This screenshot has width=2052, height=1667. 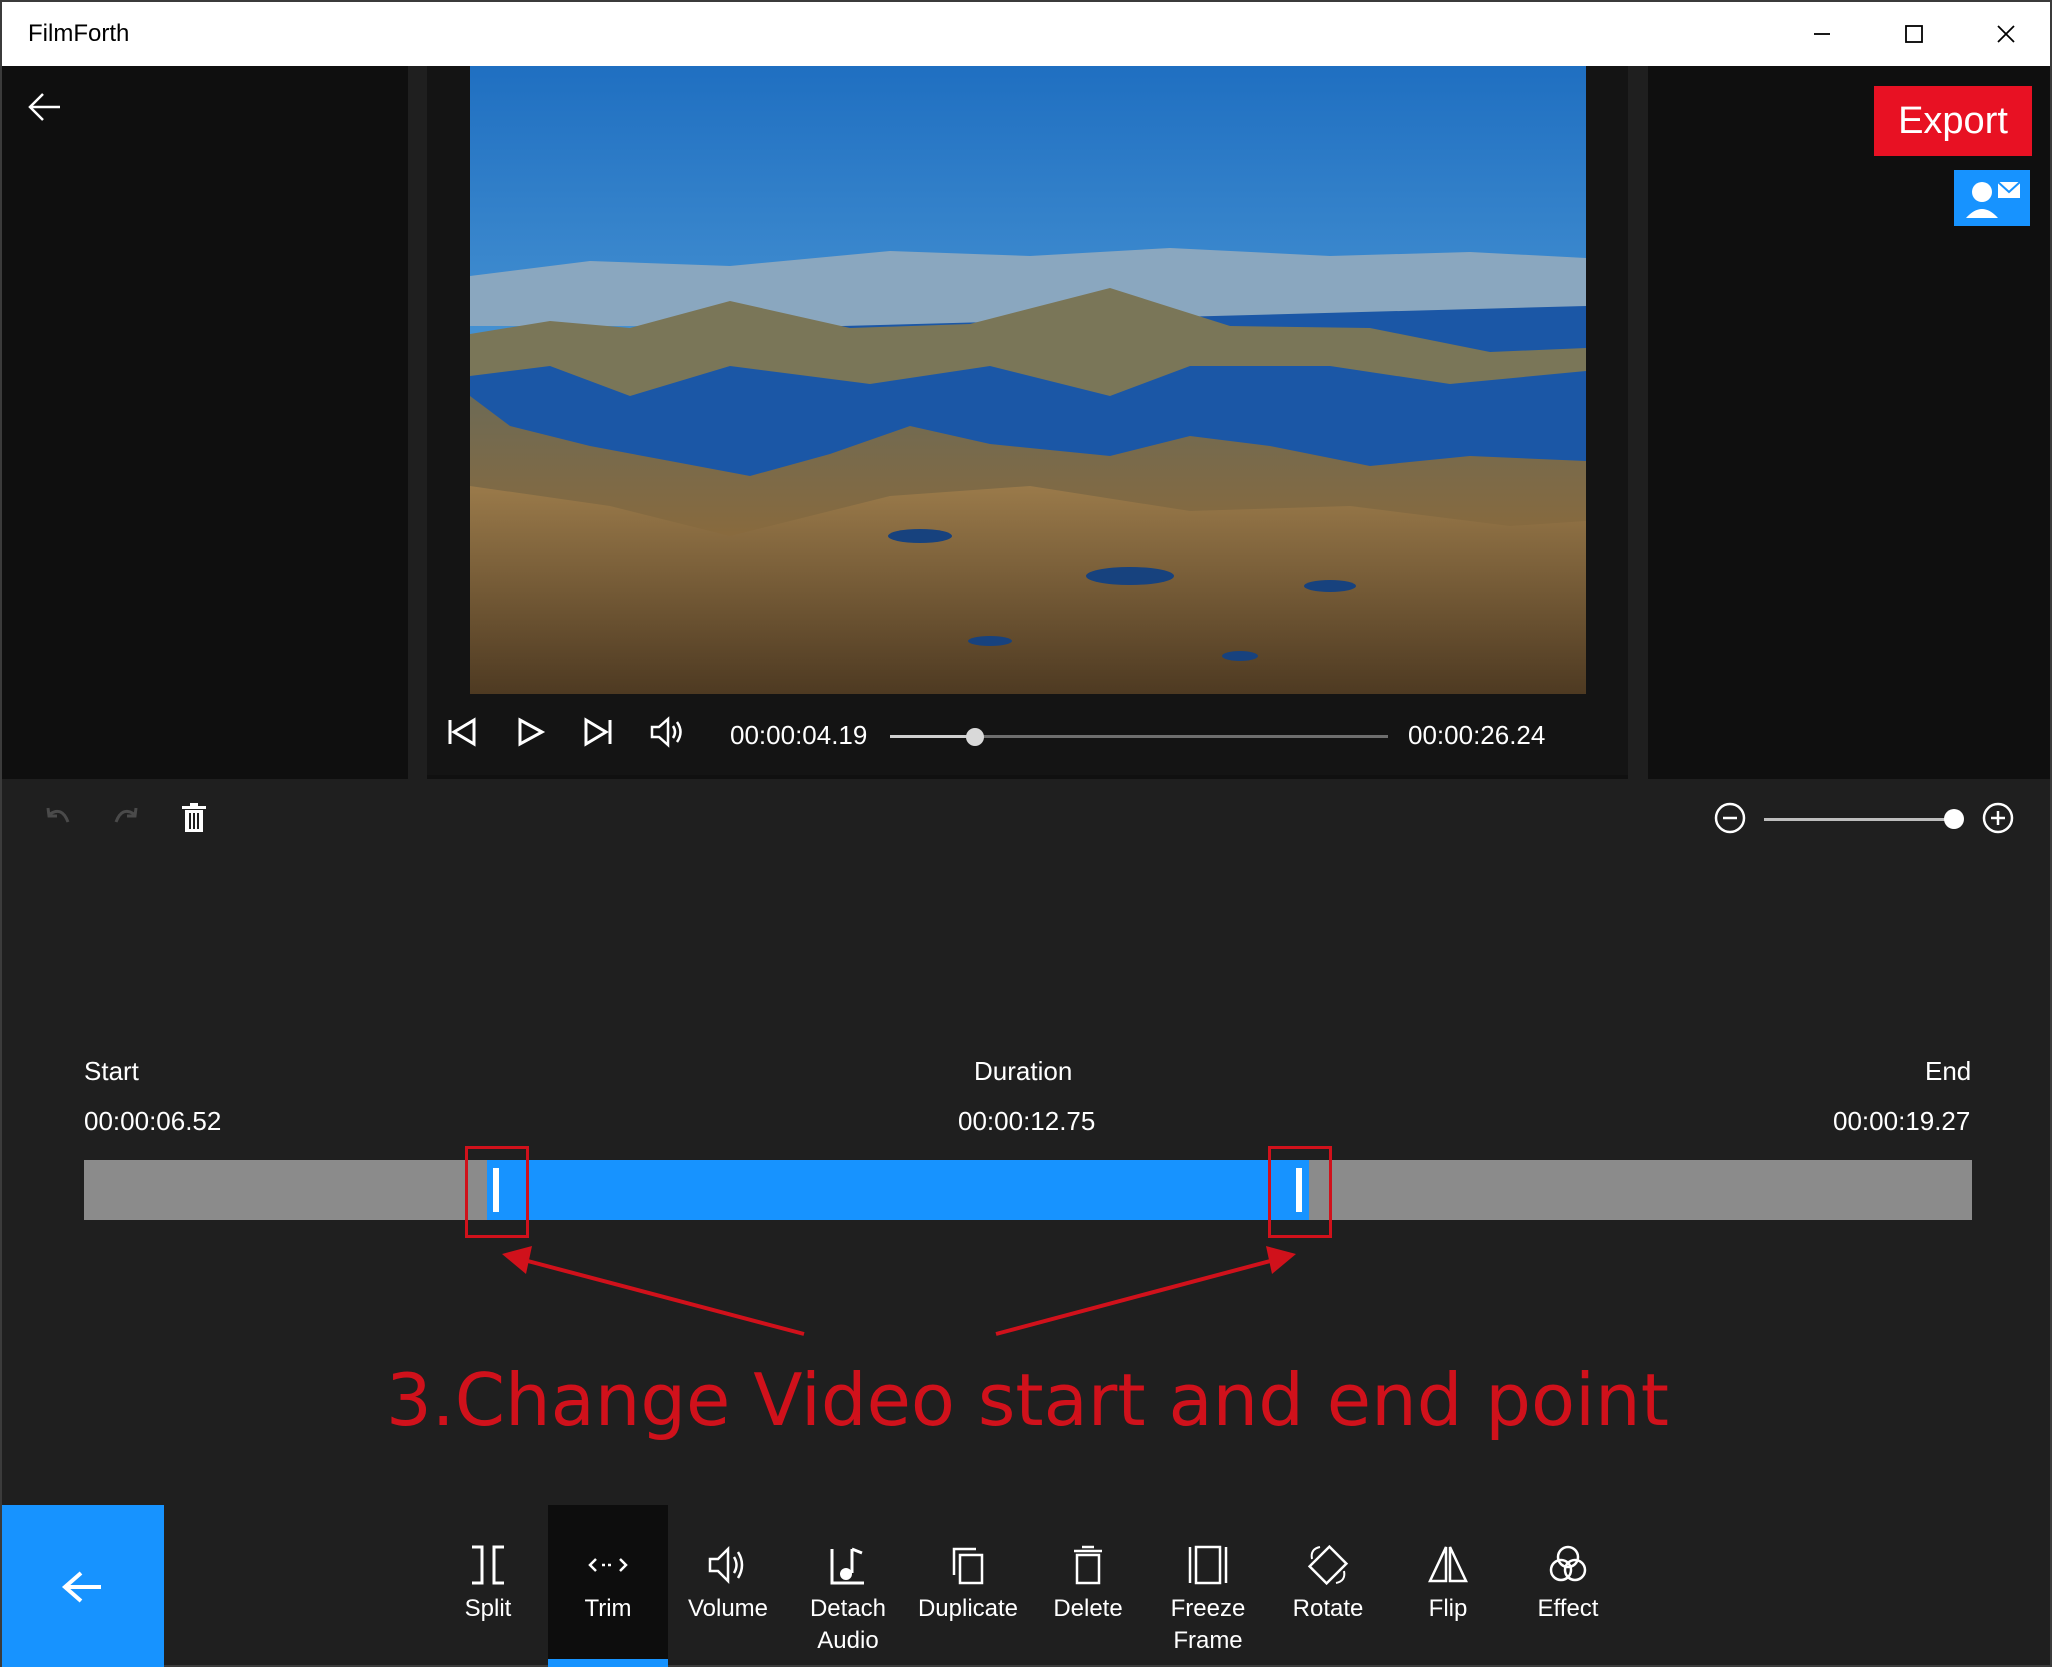 I want to click on volume-icon, so click(x=726, y=1565).